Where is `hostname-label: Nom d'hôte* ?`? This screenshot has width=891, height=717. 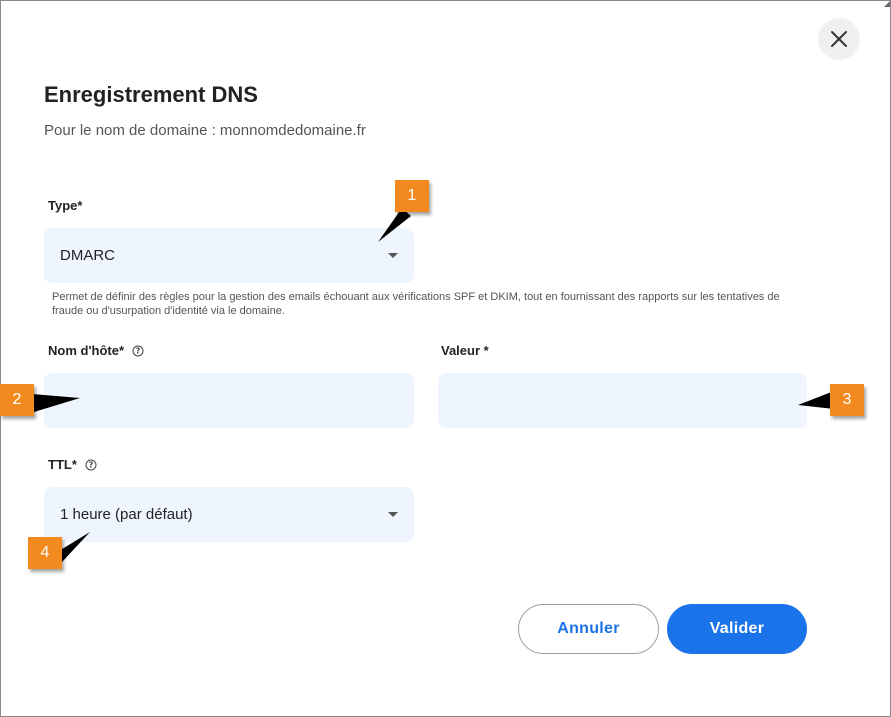
hostname-label: Nom d'hôte* ? is located at coordinates (96, 350).